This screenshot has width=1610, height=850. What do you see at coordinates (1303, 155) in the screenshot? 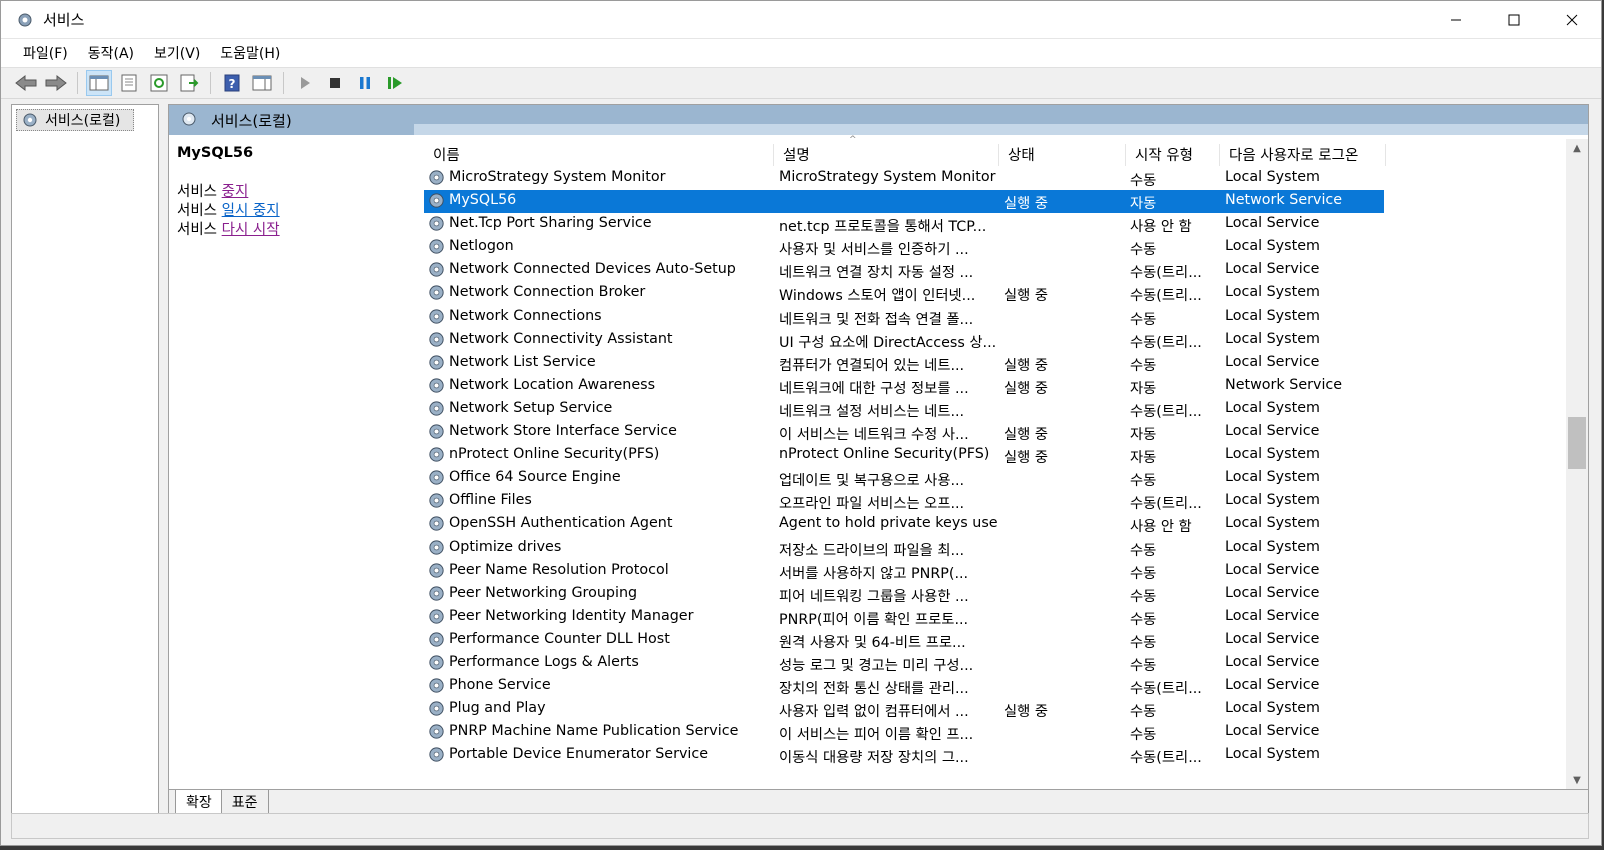
I see `column-header-logon-as: 다음 사용자로 로그온` at bounding box center [1303, 155].